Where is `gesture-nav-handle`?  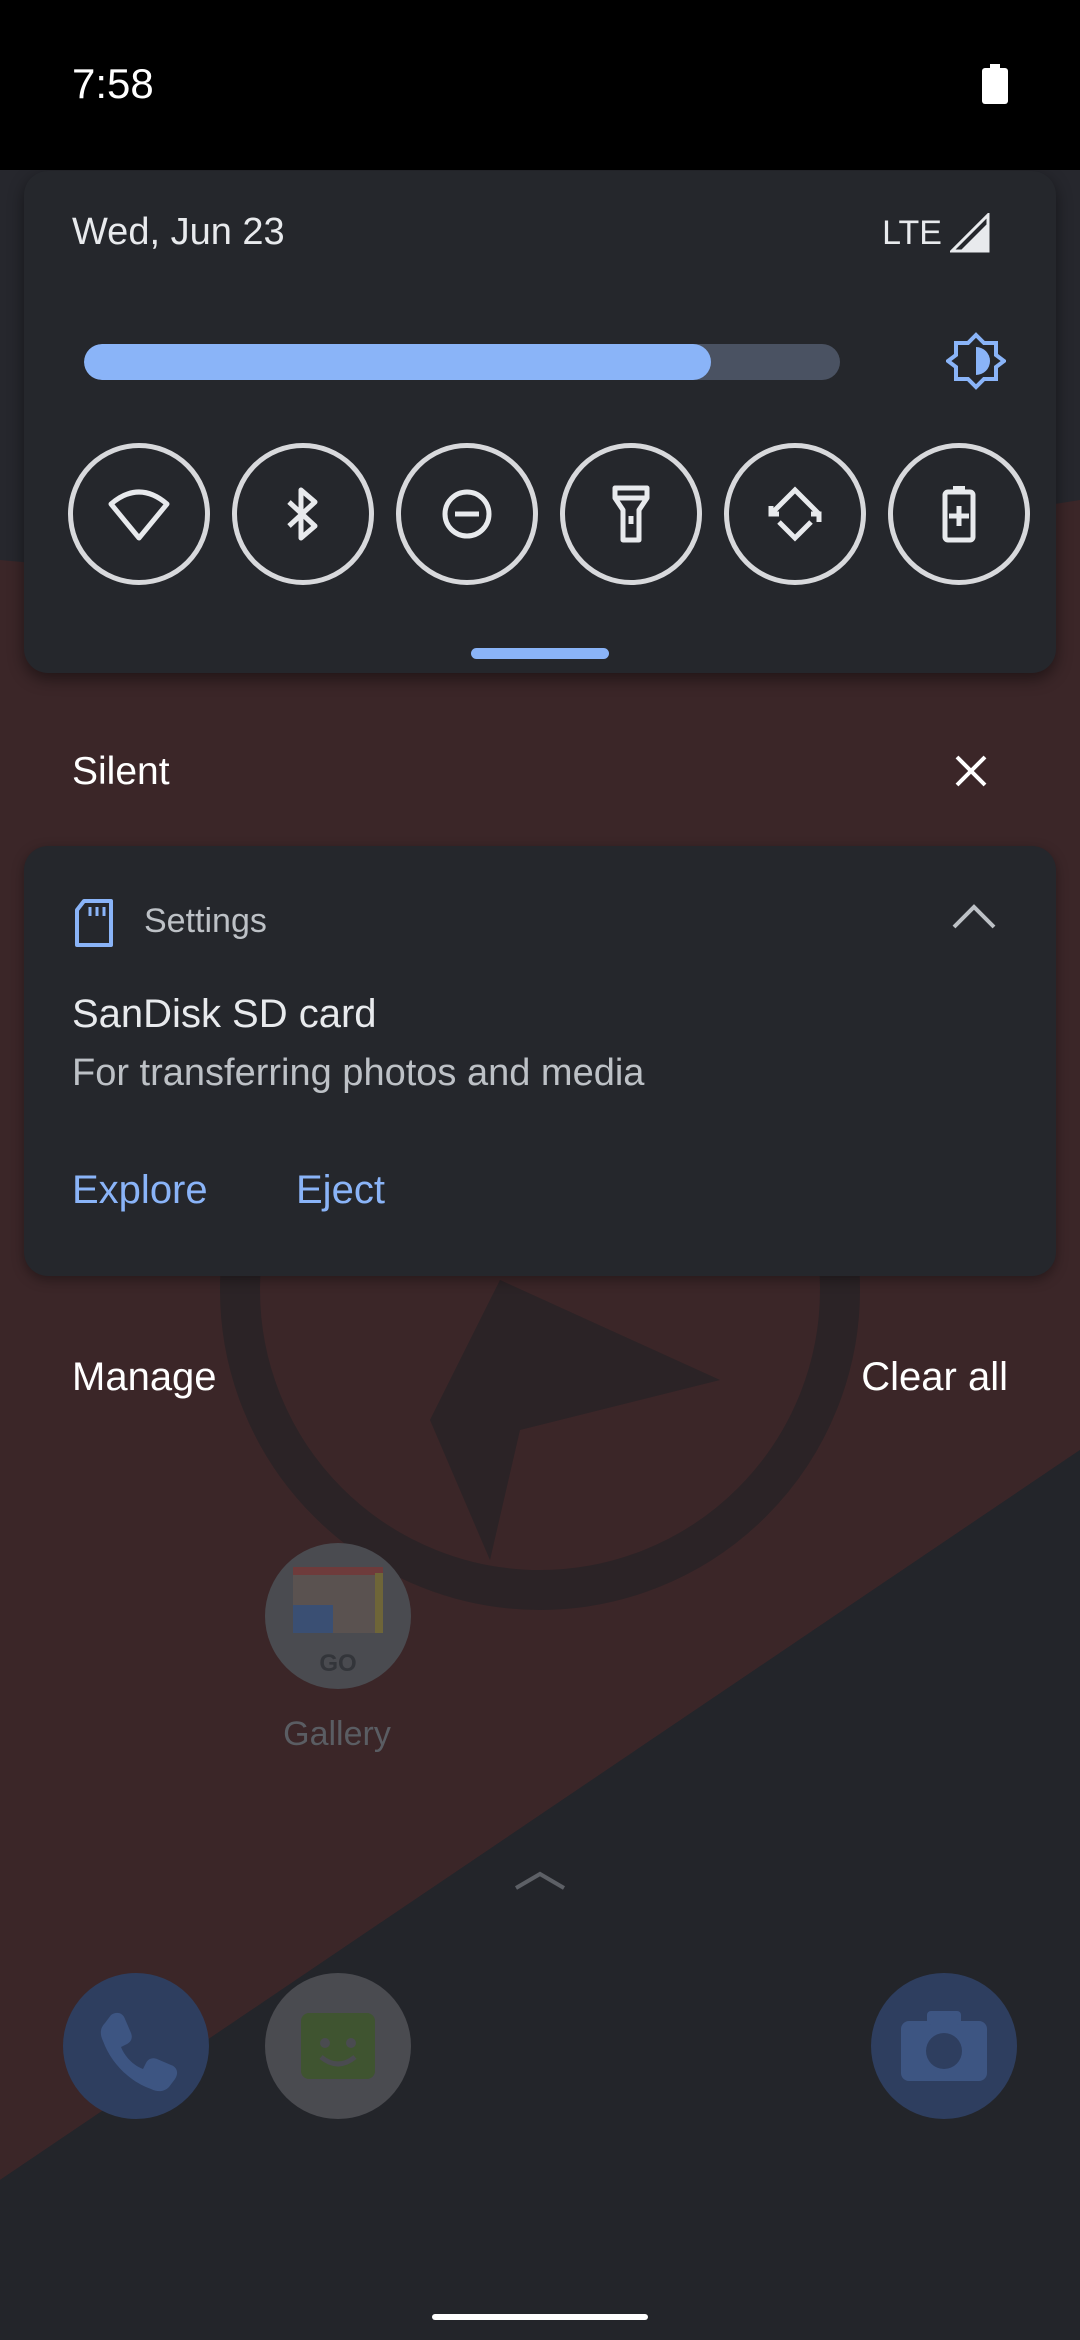 gesture-nav-handle is located at coordinates (540, 2317).